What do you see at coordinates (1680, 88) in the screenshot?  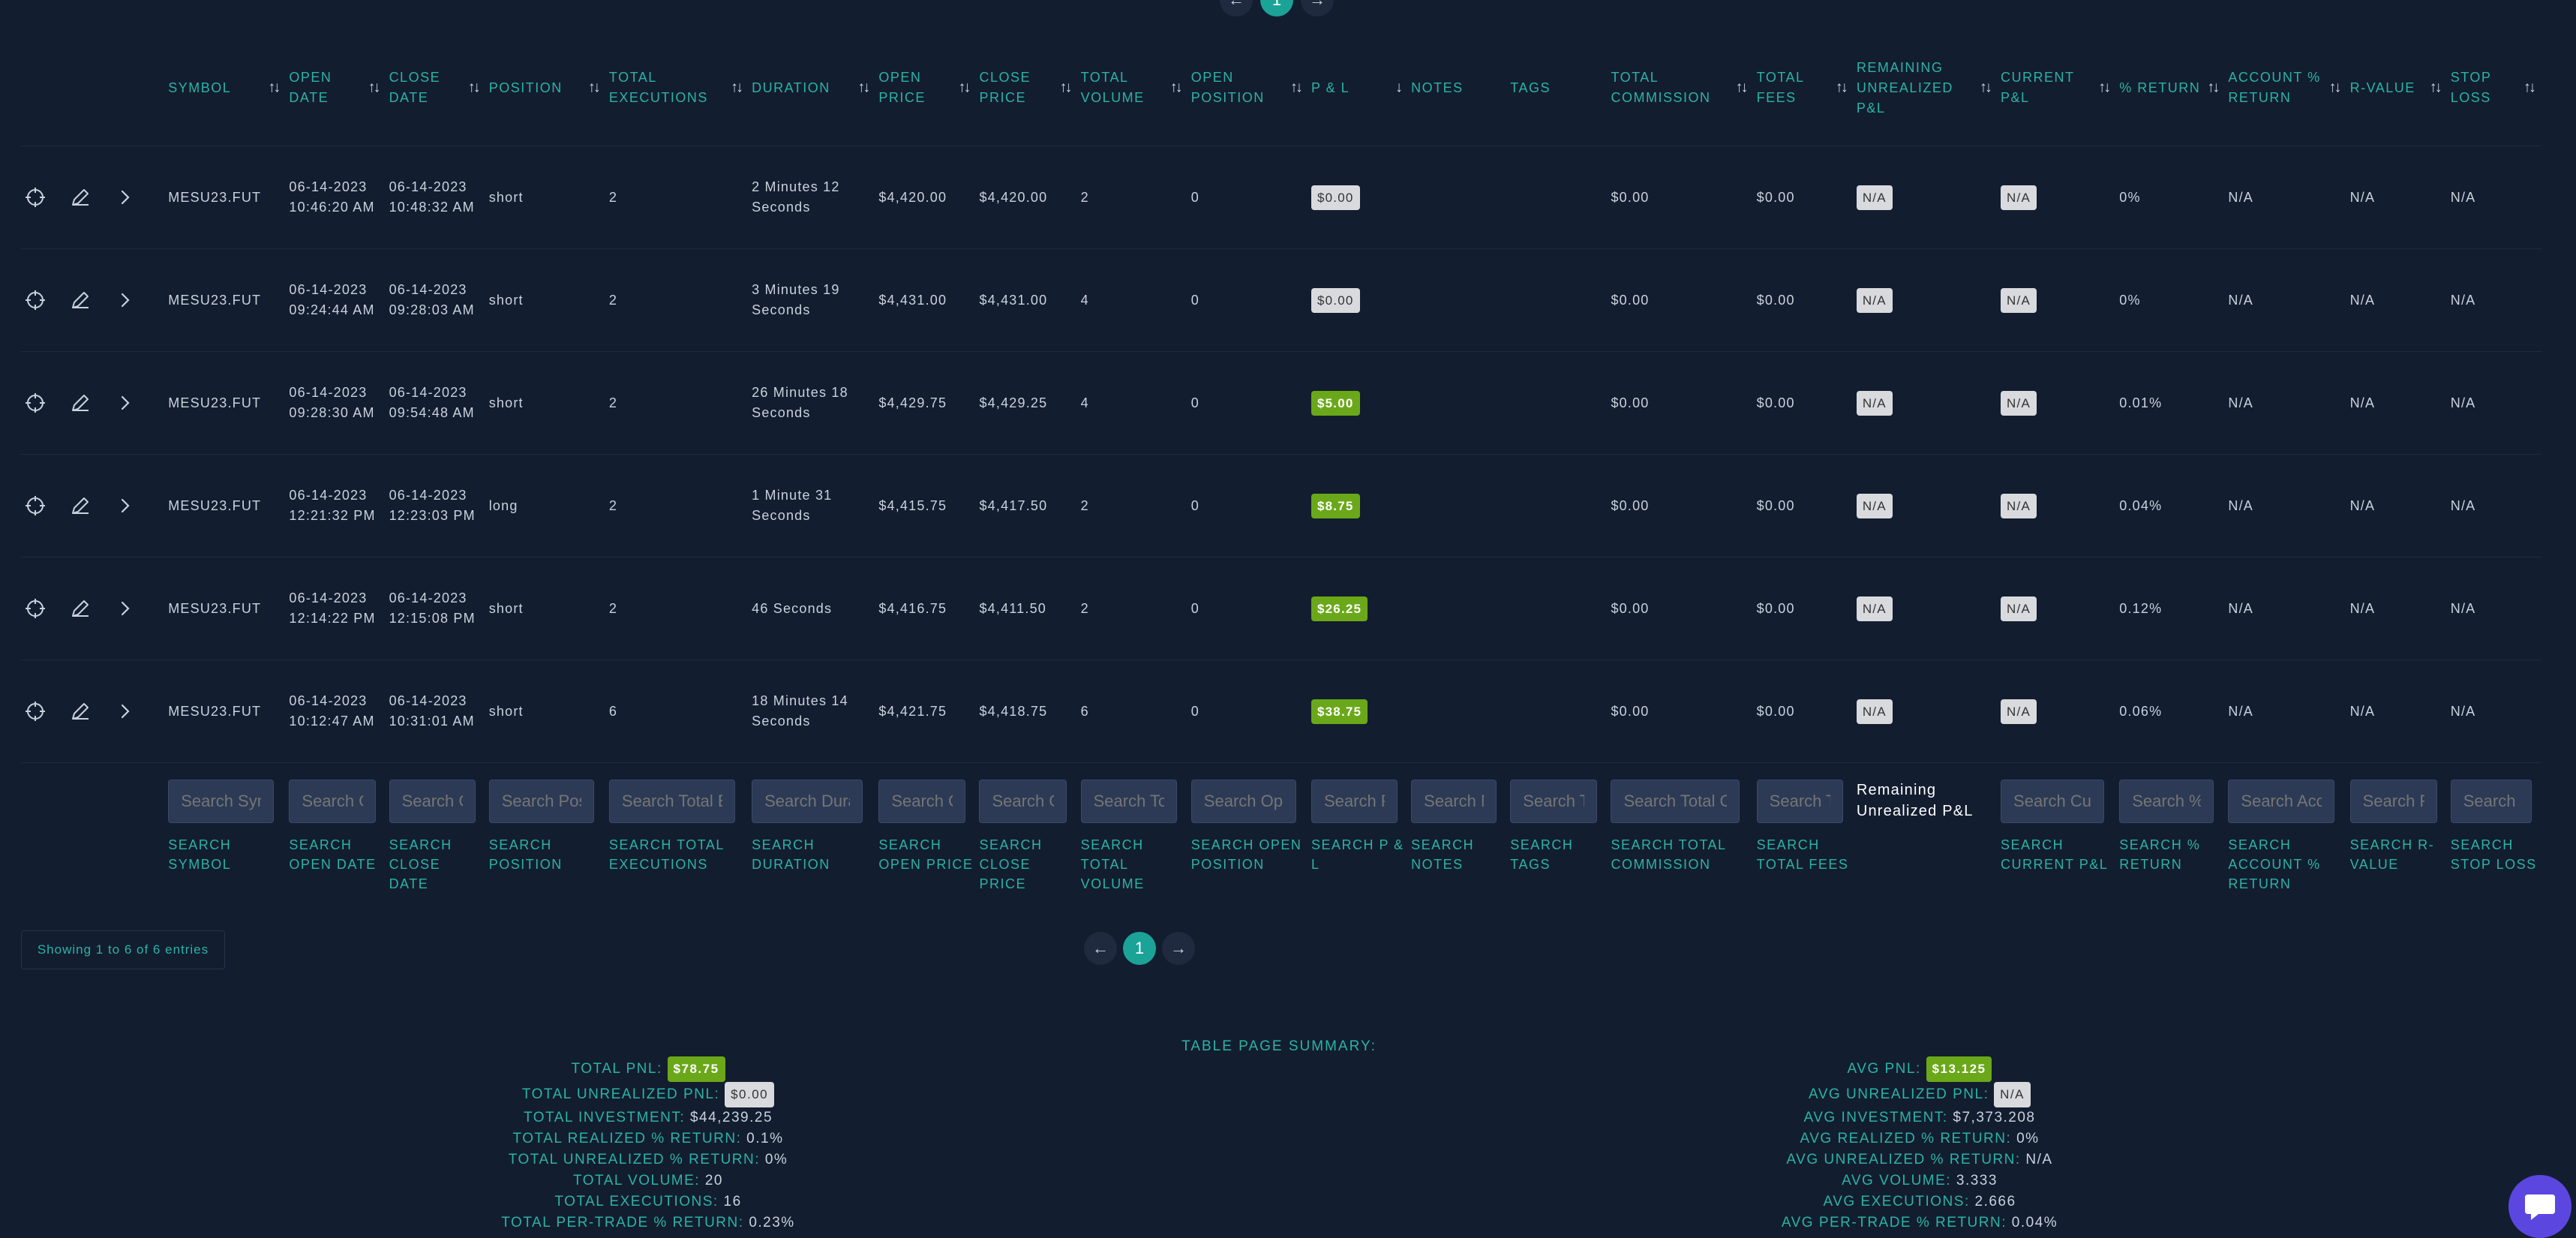 I see `header-total-commission: TOTAL COMMISSION ↑↓` at bounding box center [1680, 88].